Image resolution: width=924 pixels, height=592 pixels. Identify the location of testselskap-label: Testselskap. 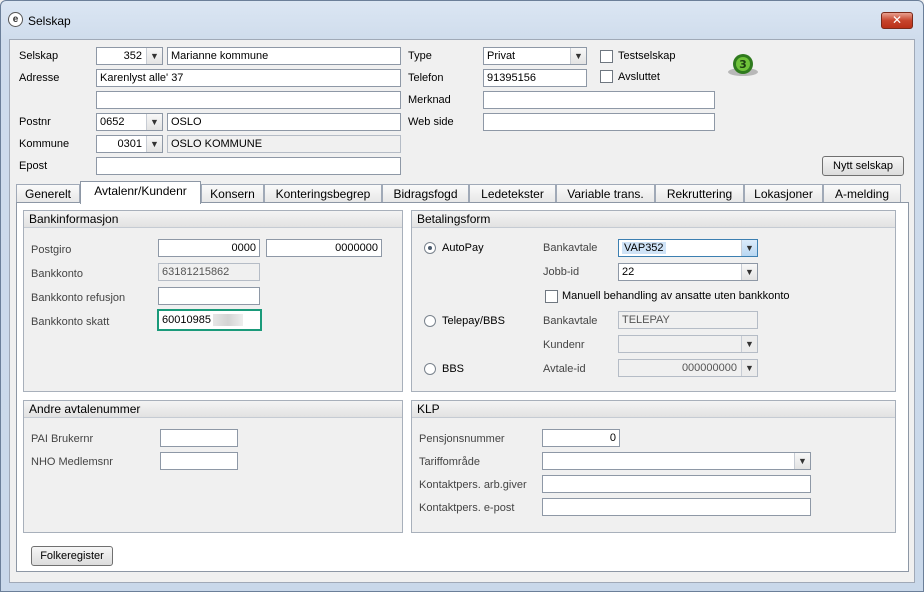
(647, 56).